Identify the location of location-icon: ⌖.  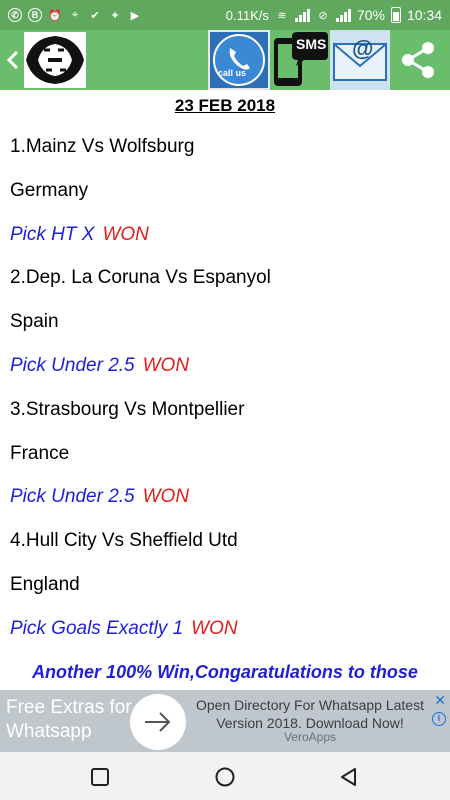
(75, 14).